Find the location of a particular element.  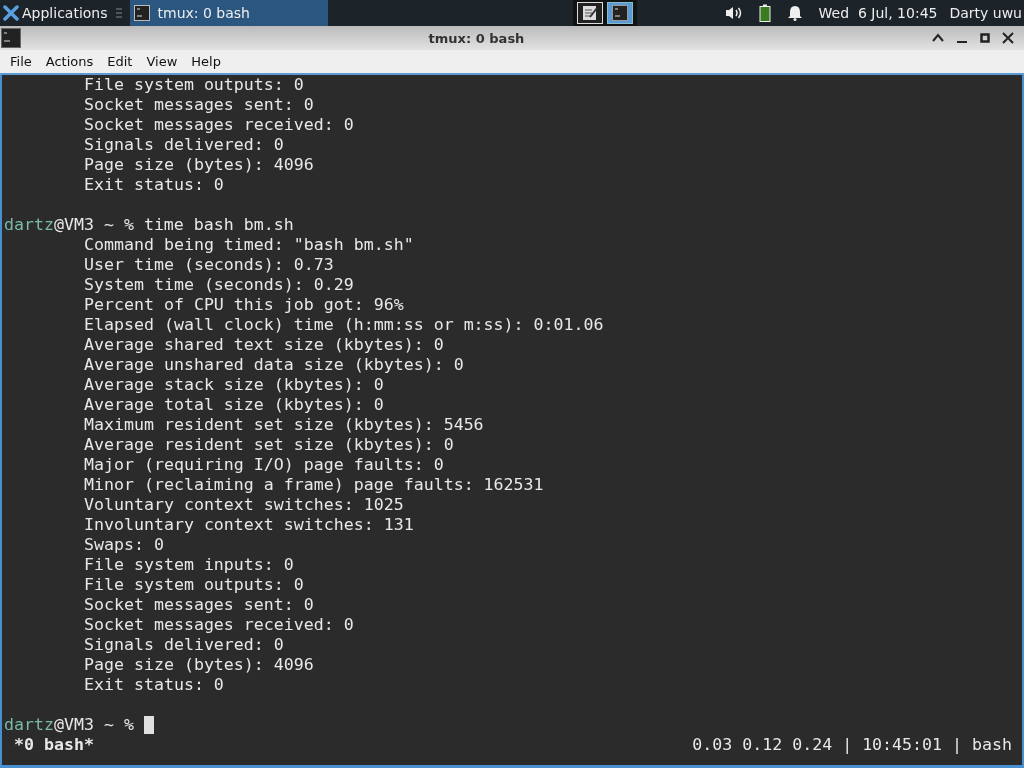

terminal-output-line: Average stack size (kbytes): 0 is located at coordinates (234, 385).